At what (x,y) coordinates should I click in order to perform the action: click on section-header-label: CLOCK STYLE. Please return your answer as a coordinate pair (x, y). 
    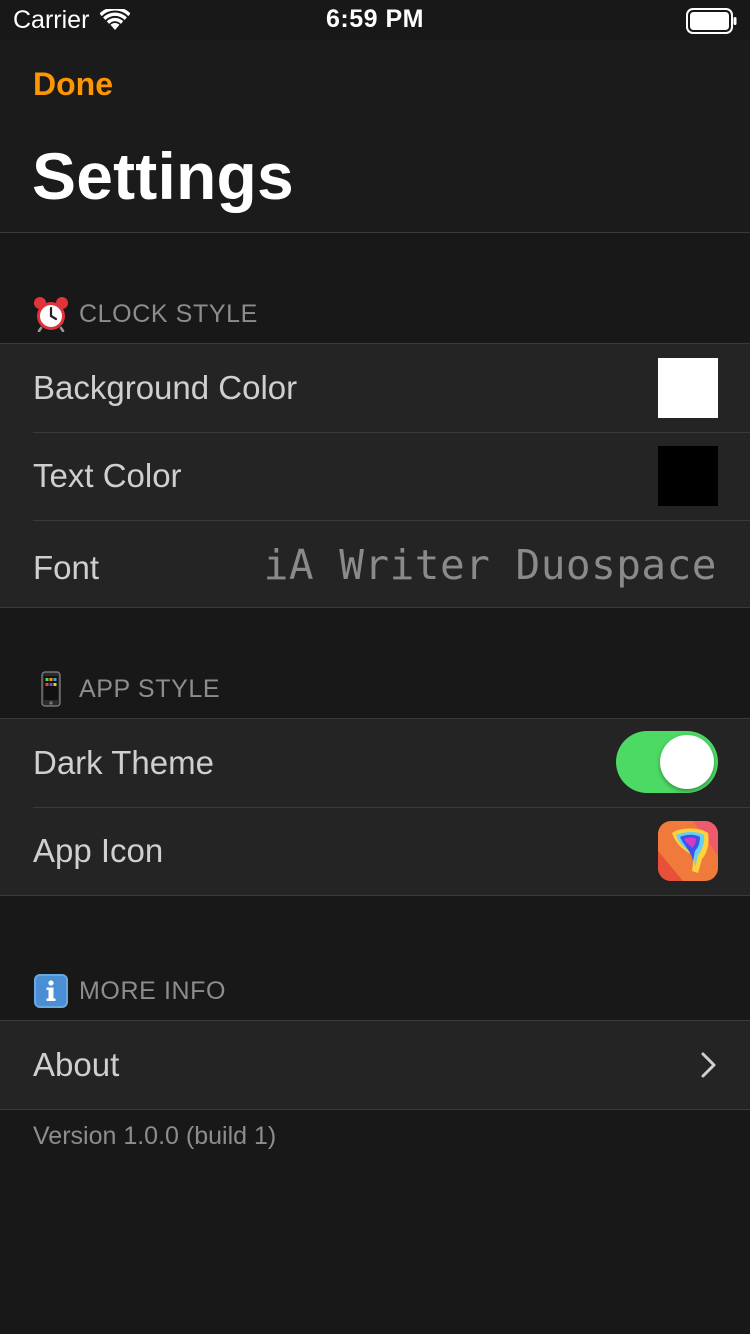
    Looking at the image, I should click on (168, 313).